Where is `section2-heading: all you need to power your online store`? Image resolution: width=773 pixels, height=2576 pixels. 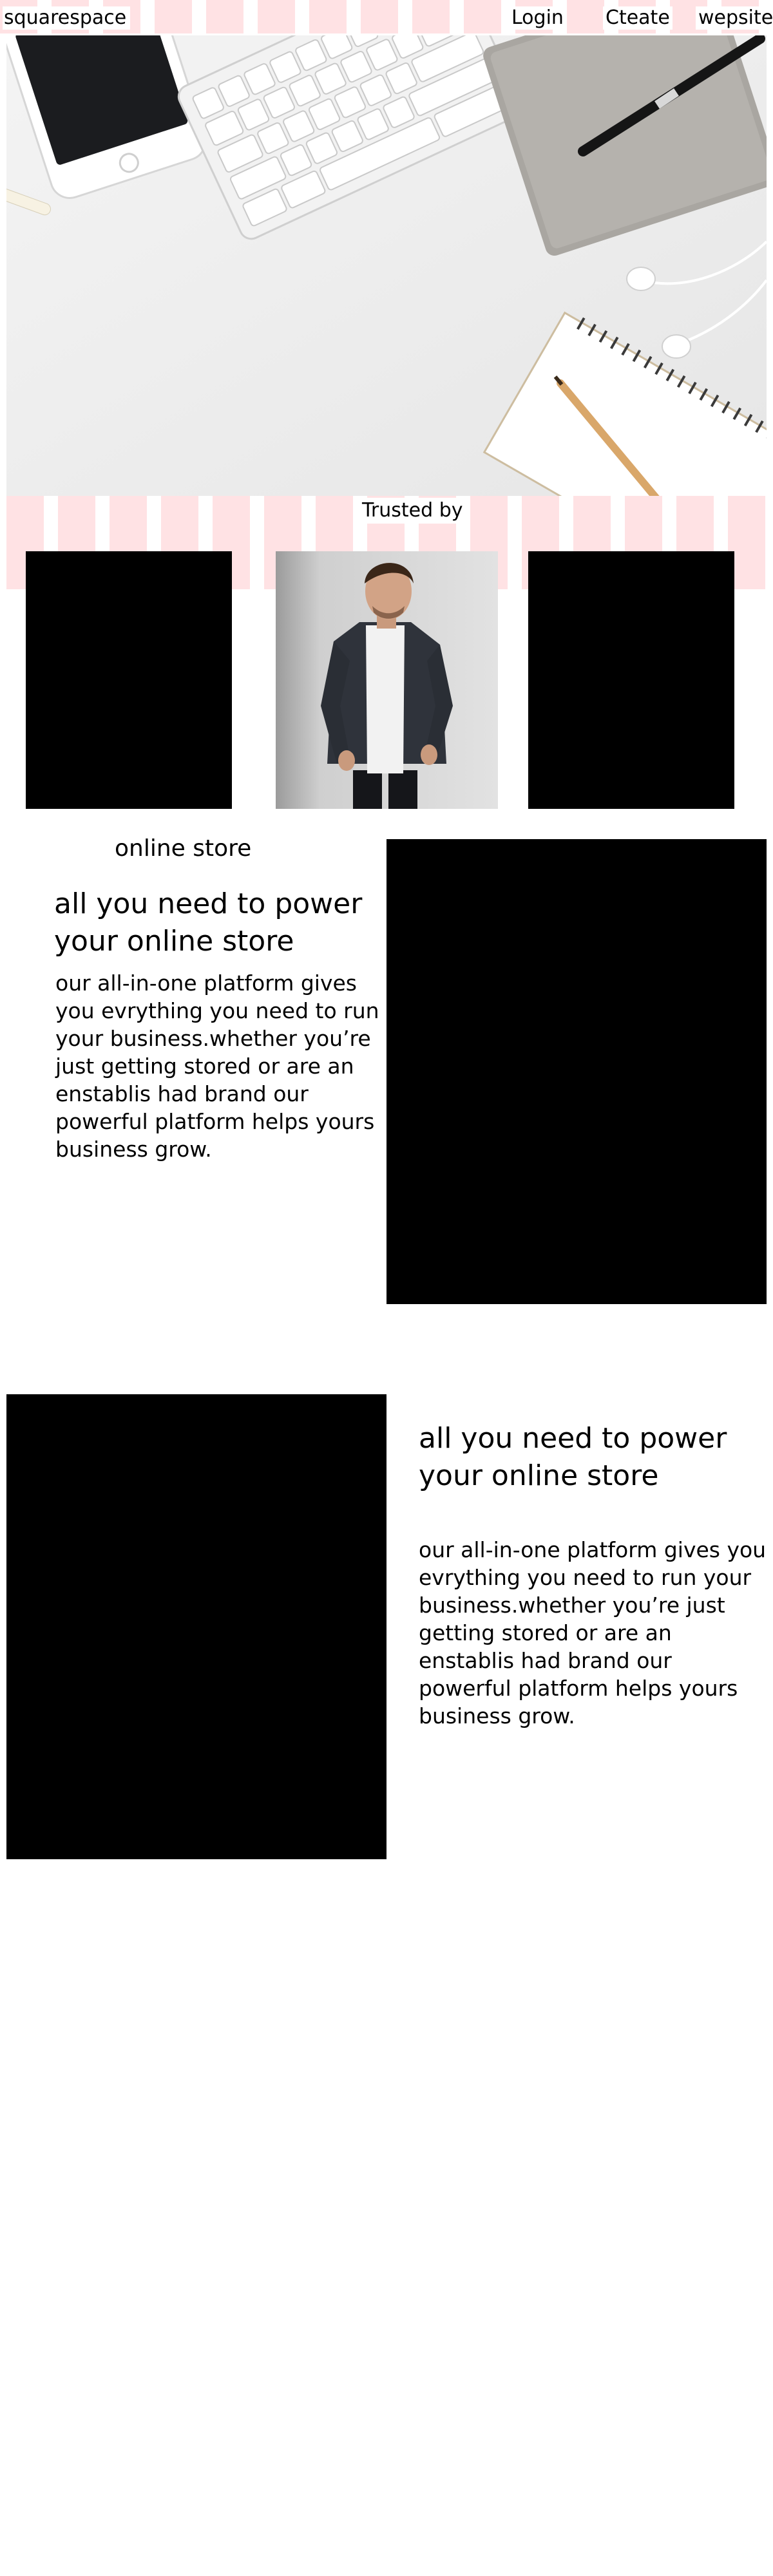 section2-heading: all you need to power your online store is located at coordinates (573, 1457).